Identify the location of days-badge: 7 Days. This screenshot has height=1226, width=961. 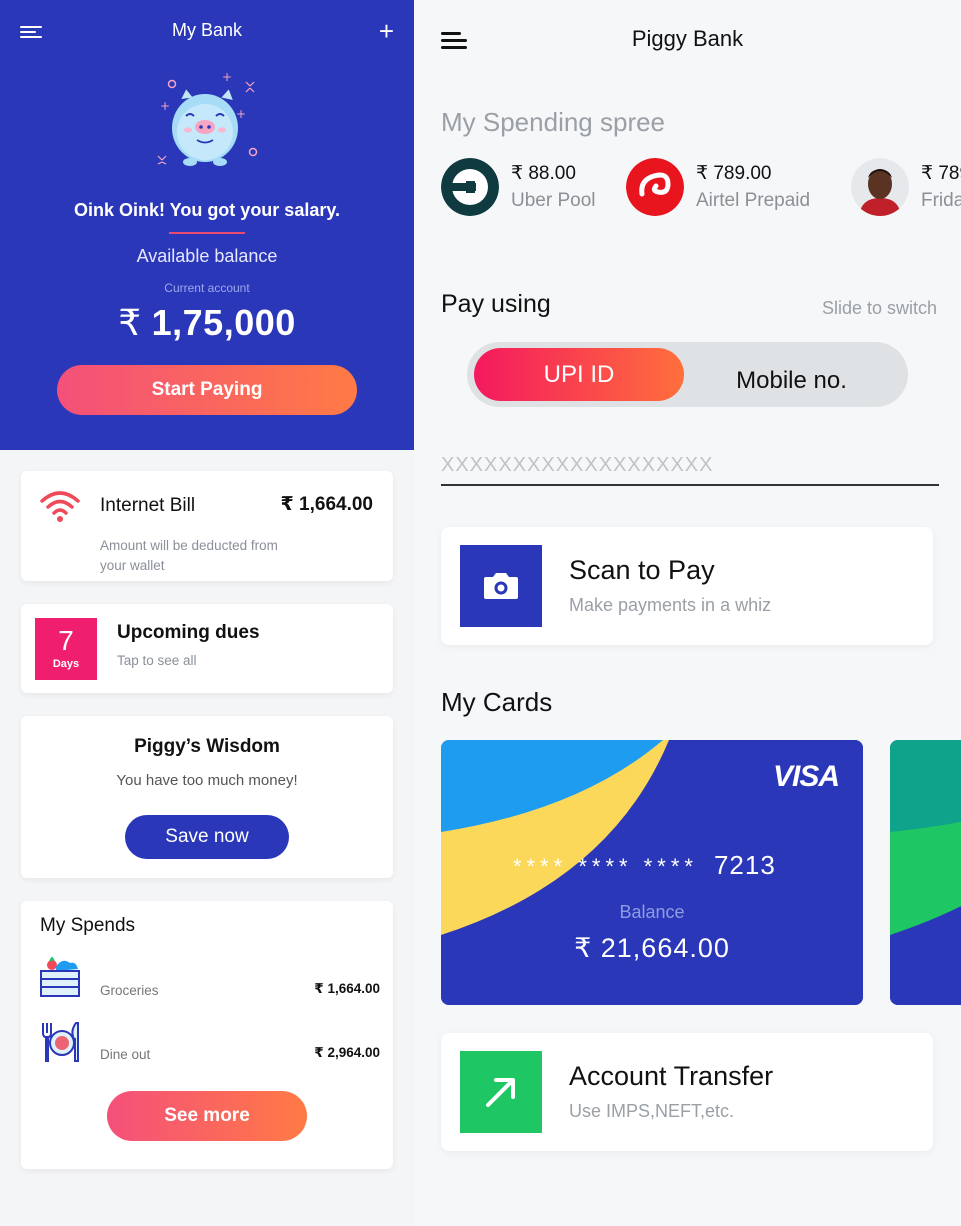
(66, 649).